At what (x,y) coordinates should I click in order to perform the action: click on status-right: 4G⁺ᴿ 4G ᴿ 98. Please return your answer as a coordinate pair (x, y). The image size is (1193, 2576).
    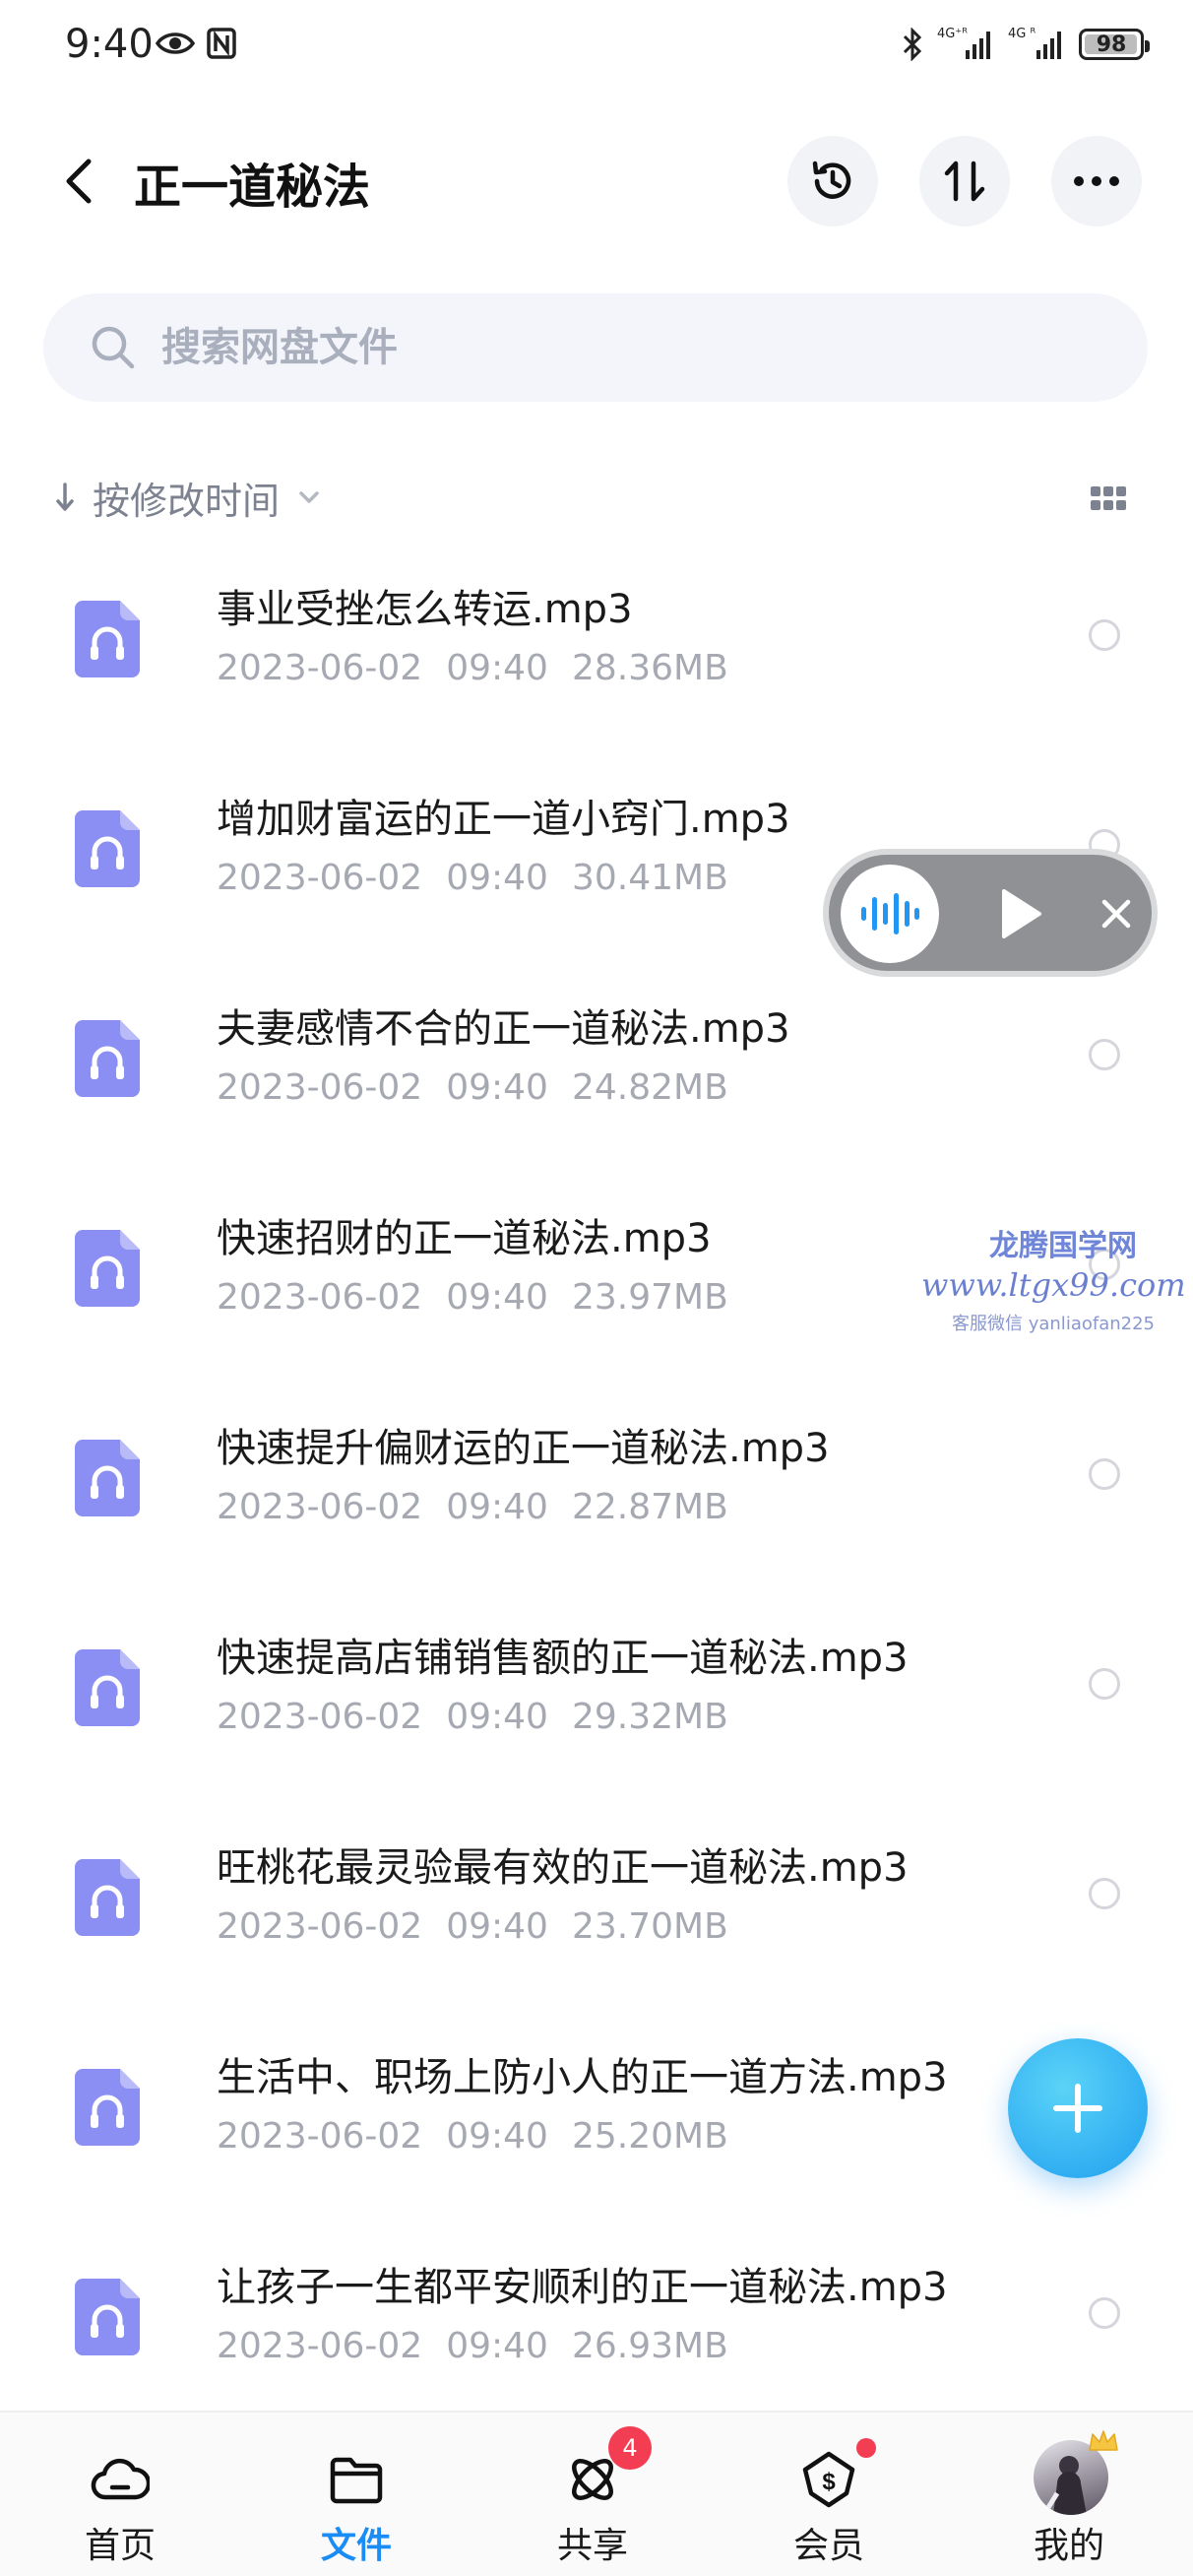
    Looking at the image, I should click on (1026, 44).